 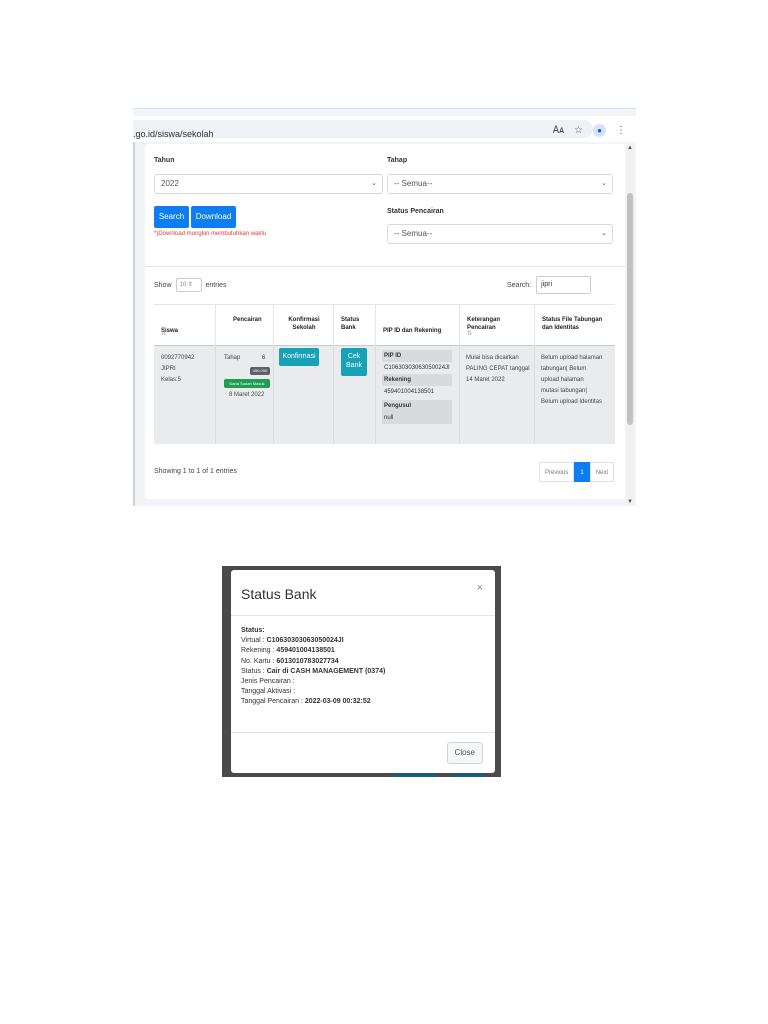 What do you see at coordinates (164, 160) in the screenshot?
I see `tahun-label: Tahun` at bounding box center [164, 160].